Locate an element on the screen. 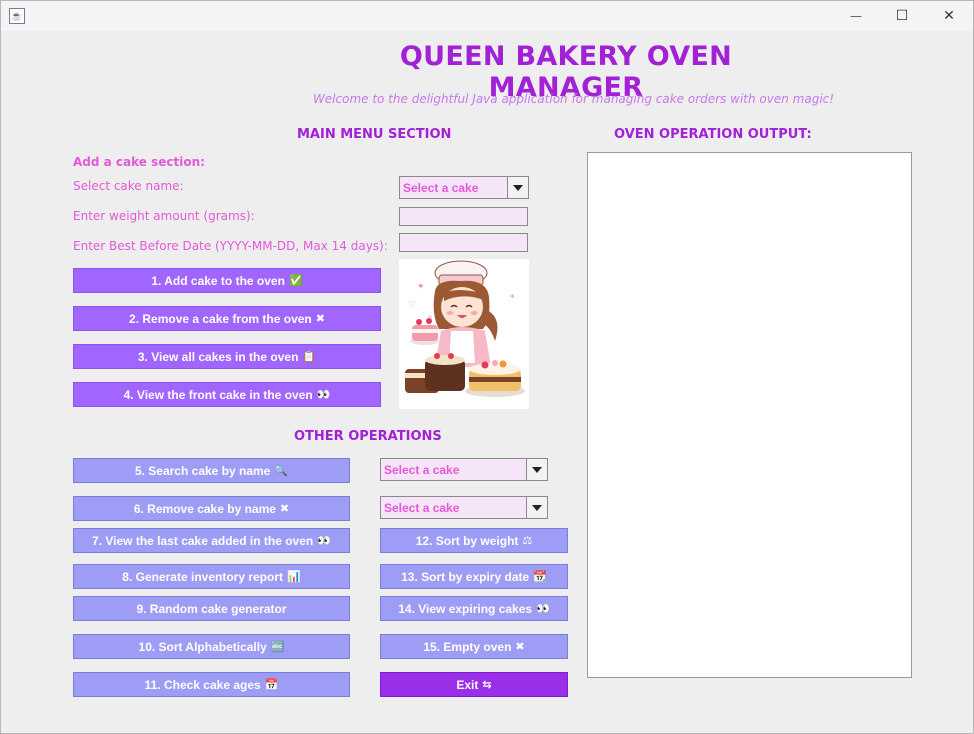 Image resolution: width=974 pixels, height=734 pixels. check-cake-ages-button: 11. Check cake ages 📅 is located at coordinates (211, 684).